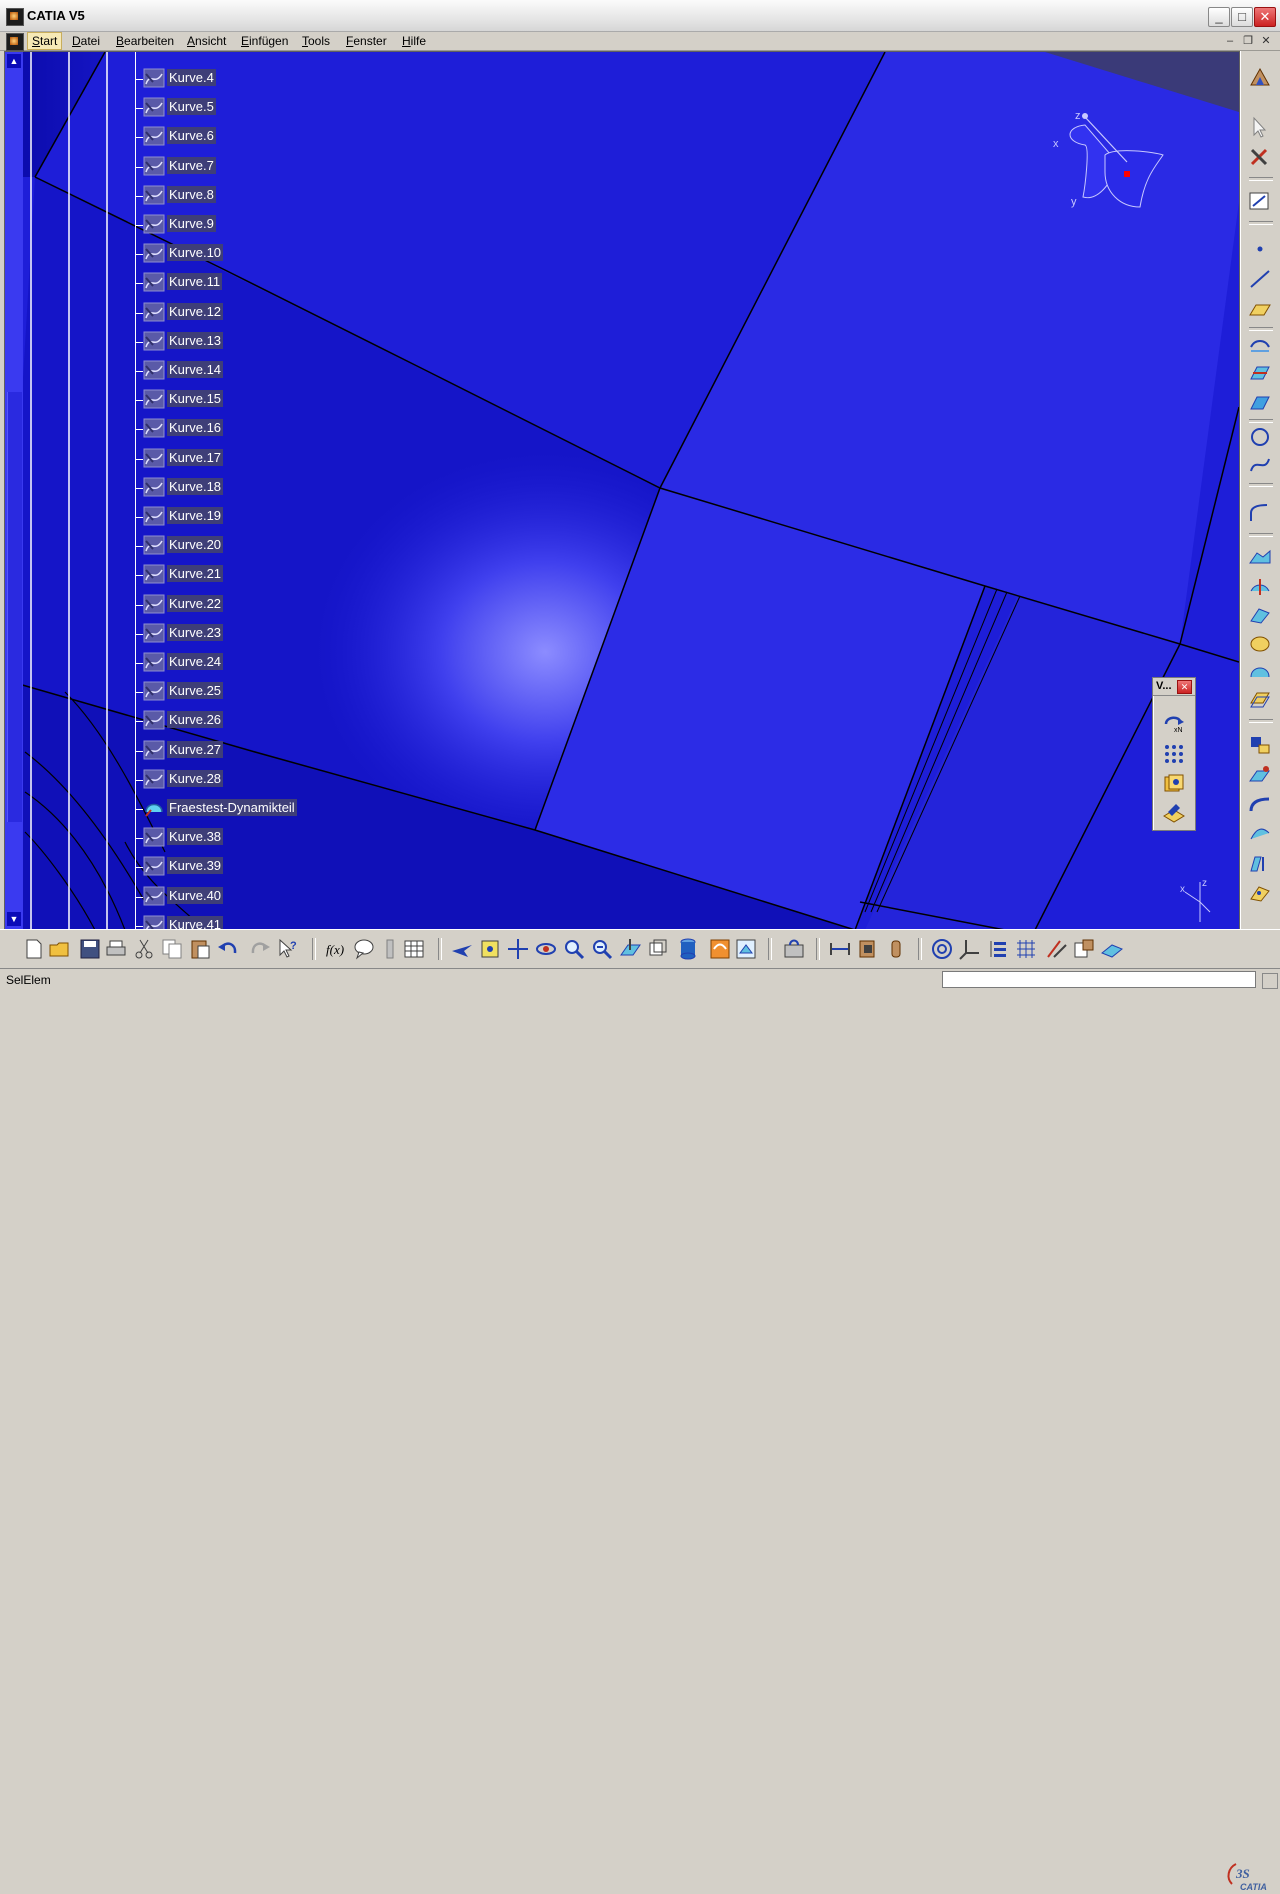  What do you see at coordinates (1174, 722) in the screenshot?
I see `repeat-object-icon: xN` at bounding box center [1174, 722].